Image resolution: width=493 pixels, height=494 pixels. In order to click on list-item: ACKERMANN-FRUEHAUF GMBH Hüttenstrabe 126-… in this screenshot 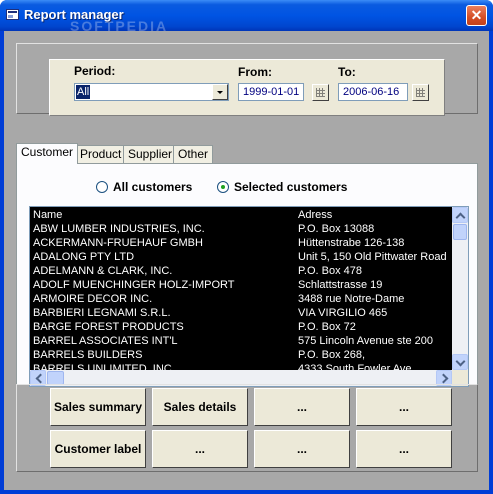, I will do `click(241, 243)`.